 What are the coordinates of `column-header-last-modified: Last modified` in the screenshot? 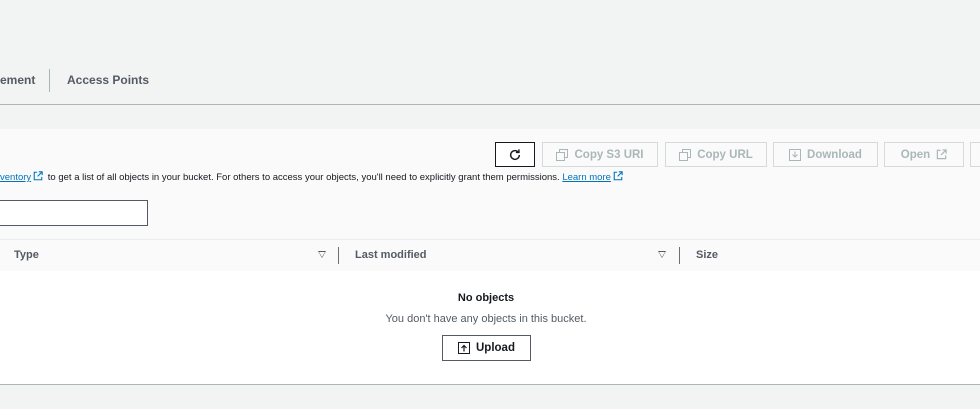 It's located at (391, 255).